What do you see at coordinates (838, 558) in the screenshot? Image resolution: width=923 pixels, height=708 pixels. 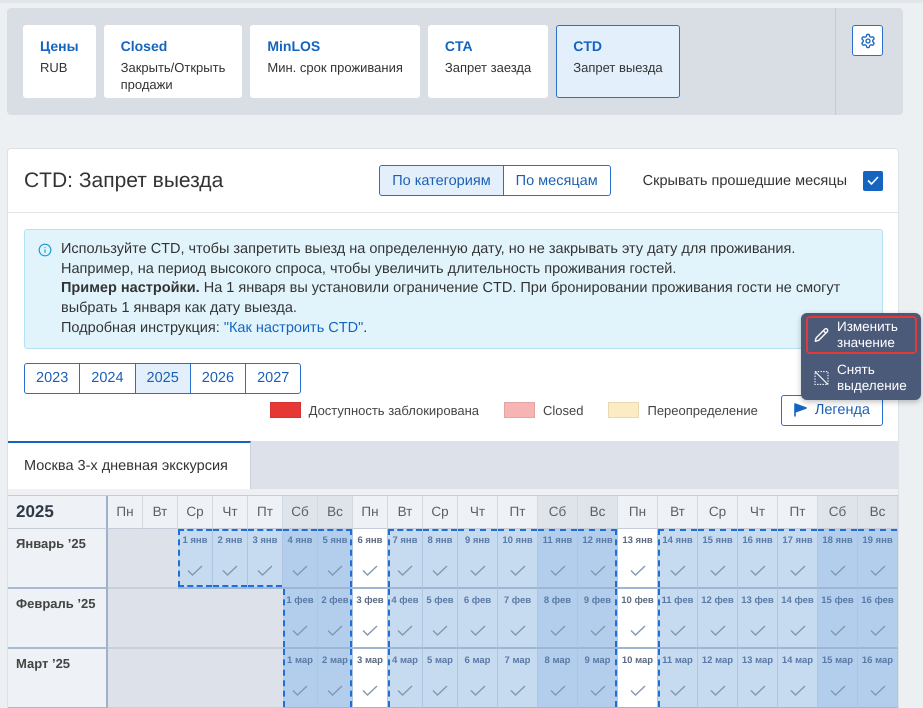 I see `day-cell: 18 янв` at bounding box center [838, 558].